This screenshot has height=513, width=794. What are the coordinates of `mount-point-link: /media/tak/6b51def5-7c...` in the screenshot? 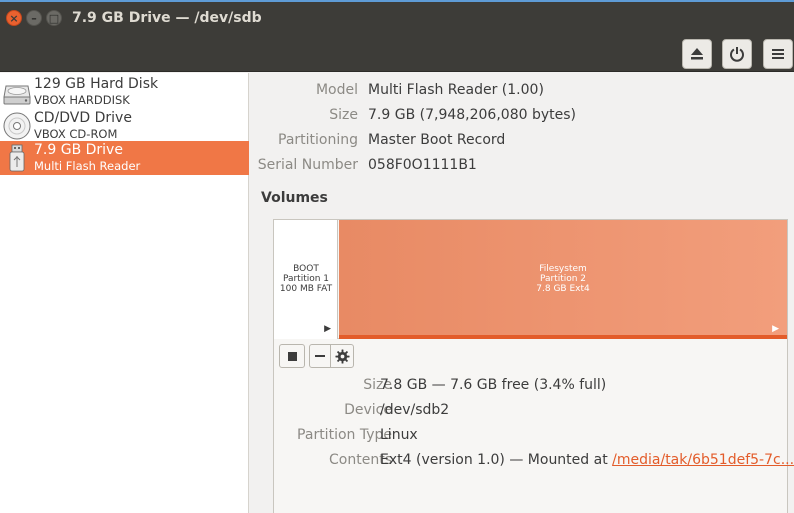 It's located at (703, 460).